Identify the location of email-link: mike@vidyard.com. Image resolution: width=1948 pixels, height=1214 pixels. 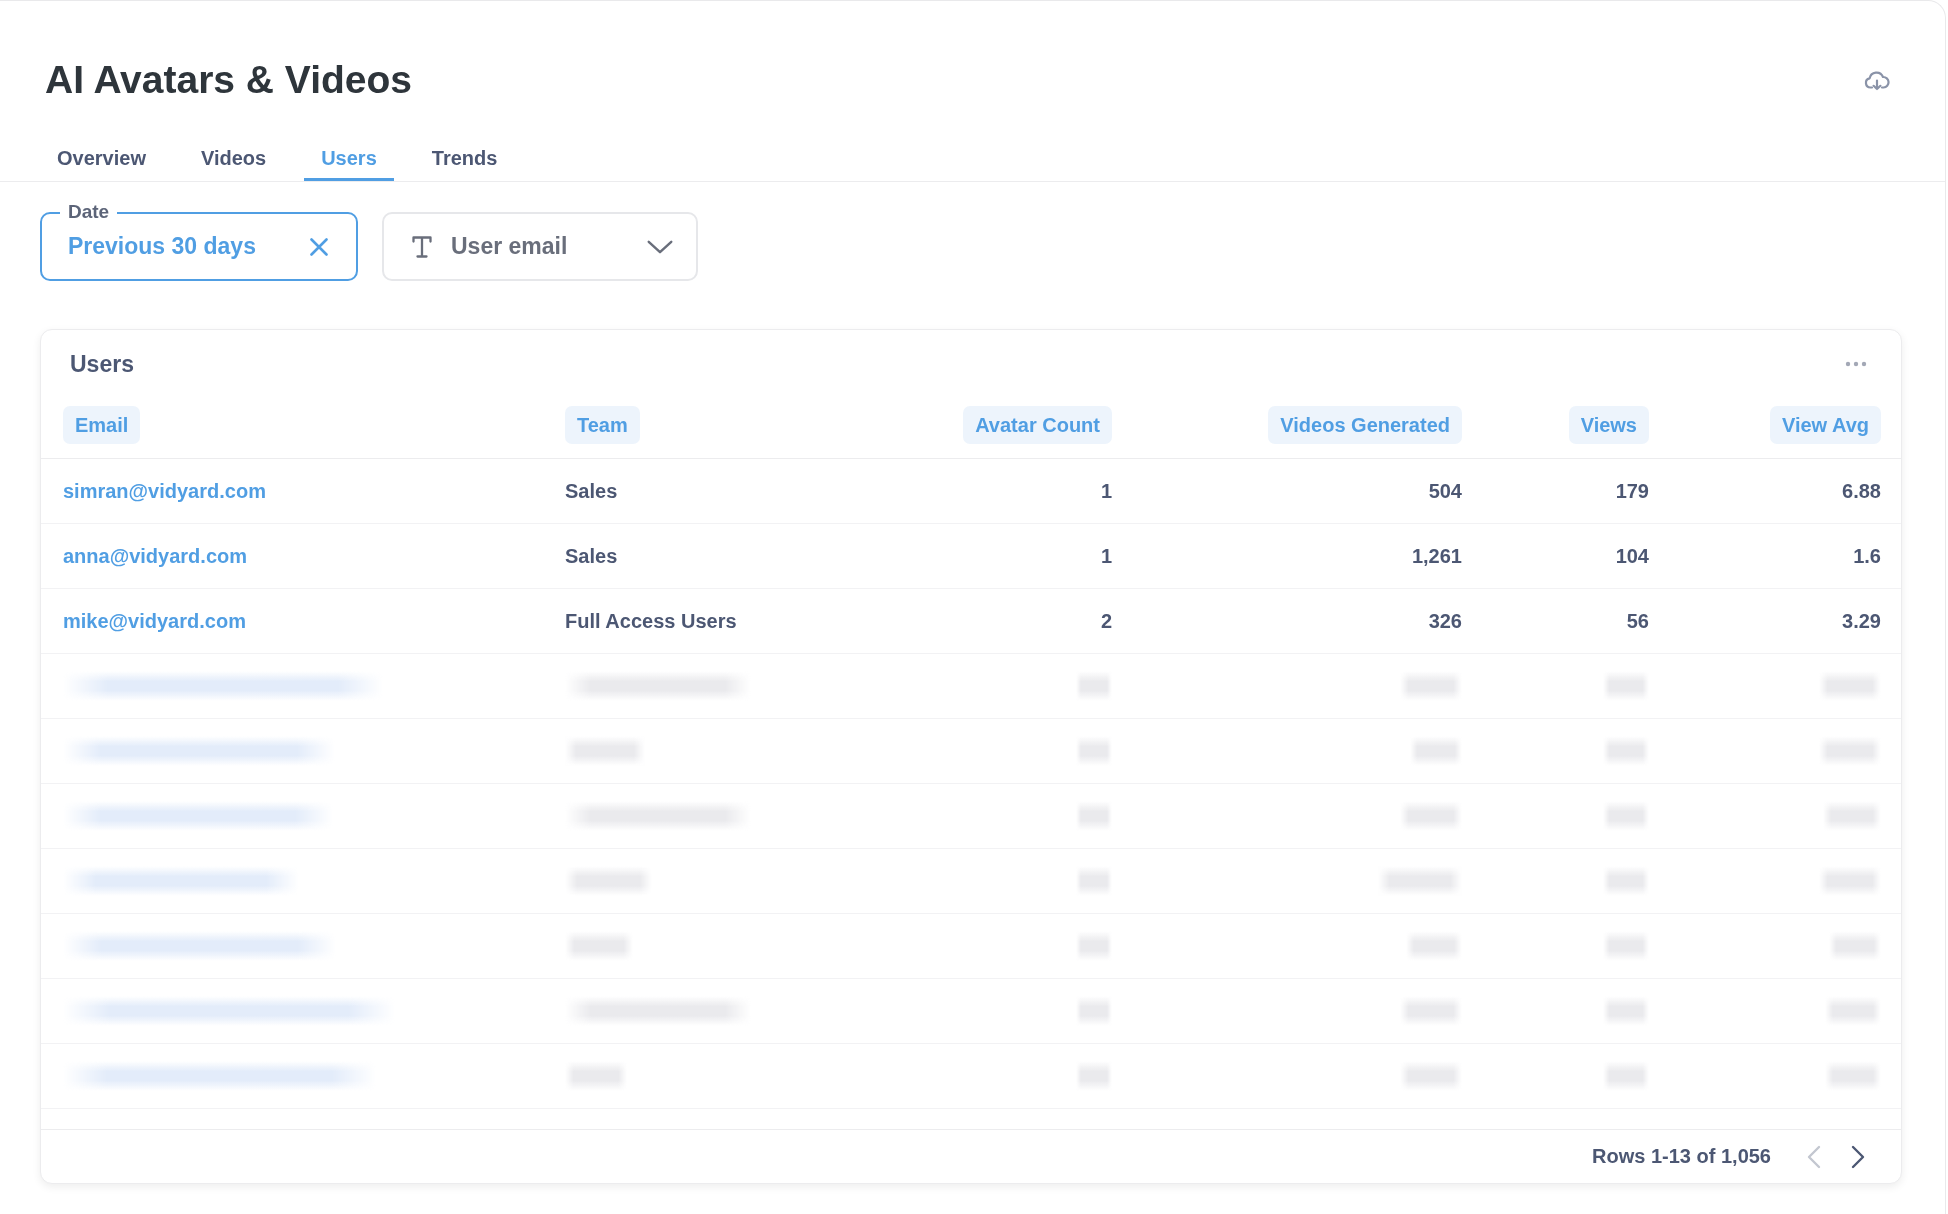
(154, 621).